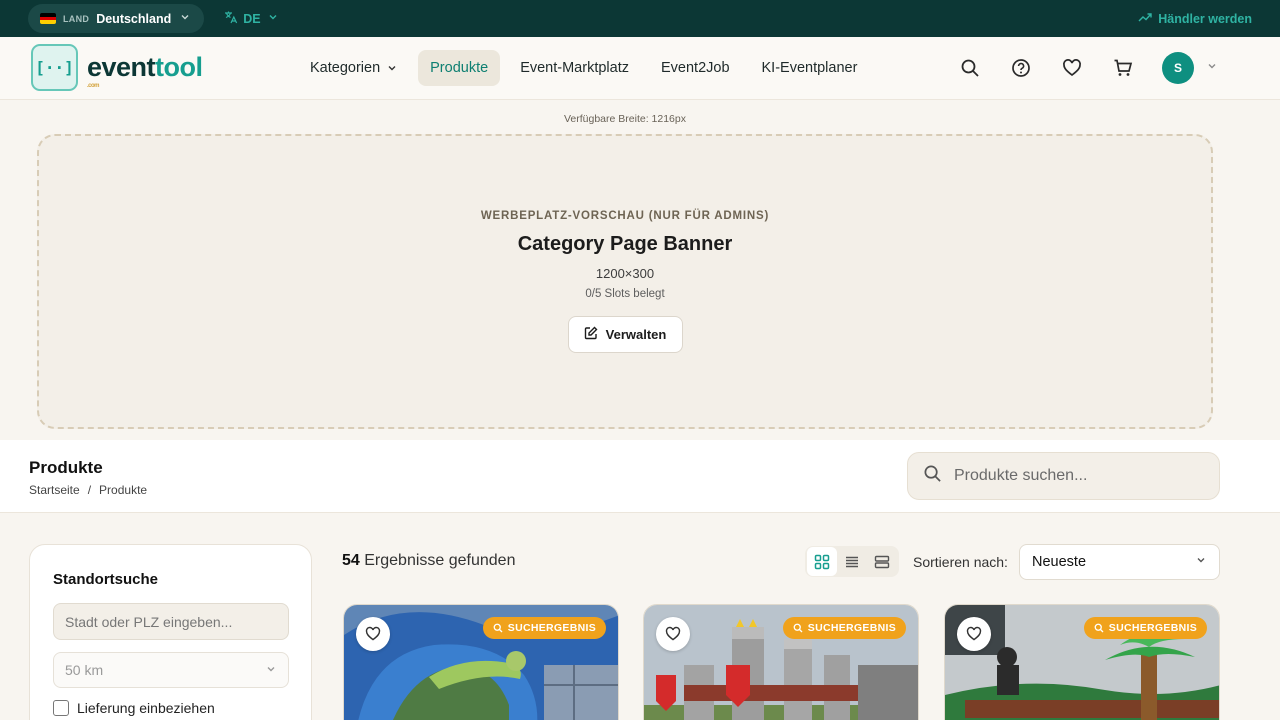 The image size is (1280, 720). What do you see at coordinates (625, 273) in the screenshot?
I see `ad-slot-size: 1200×300` at bounding box center [625, 273].